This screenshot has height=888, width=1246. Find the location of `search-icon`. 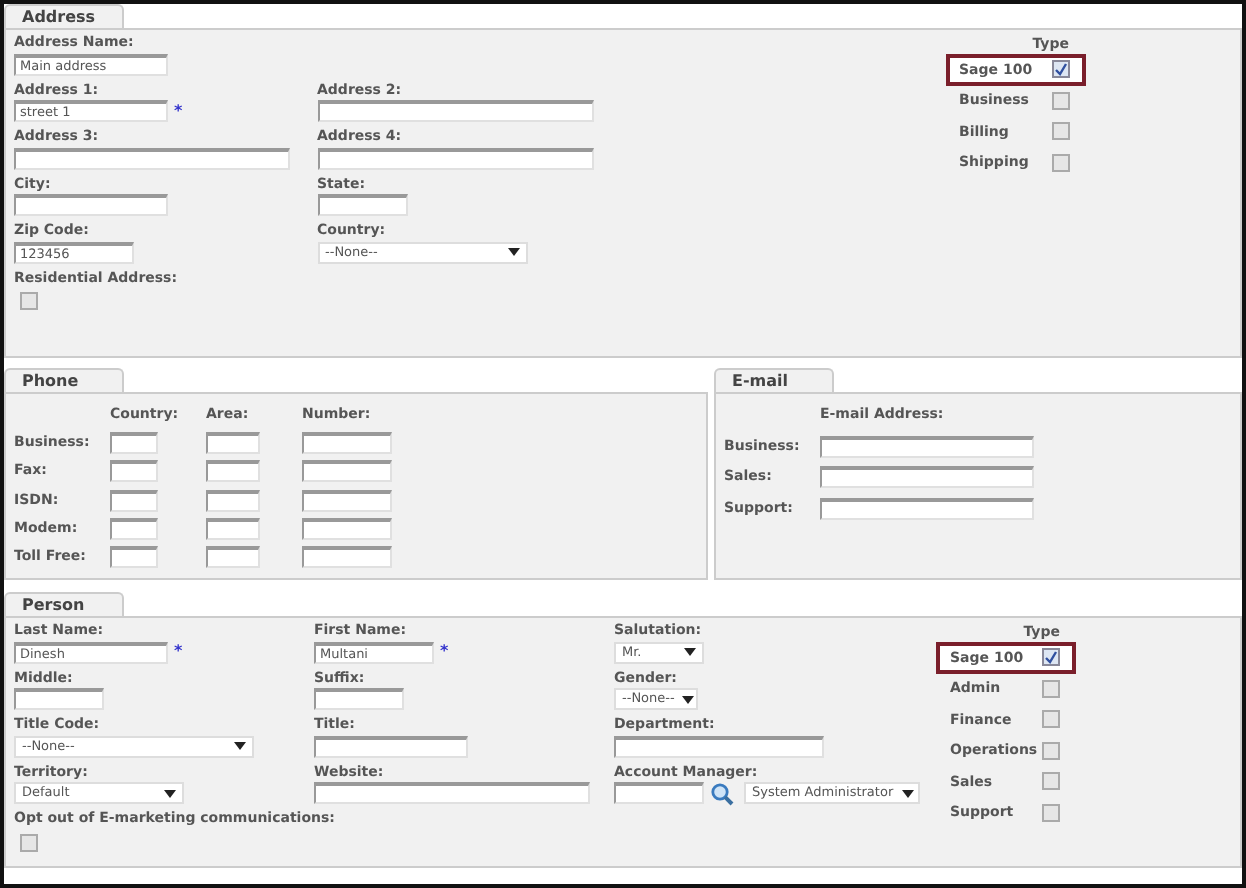

search-icon is located at coordinates (722, 793).